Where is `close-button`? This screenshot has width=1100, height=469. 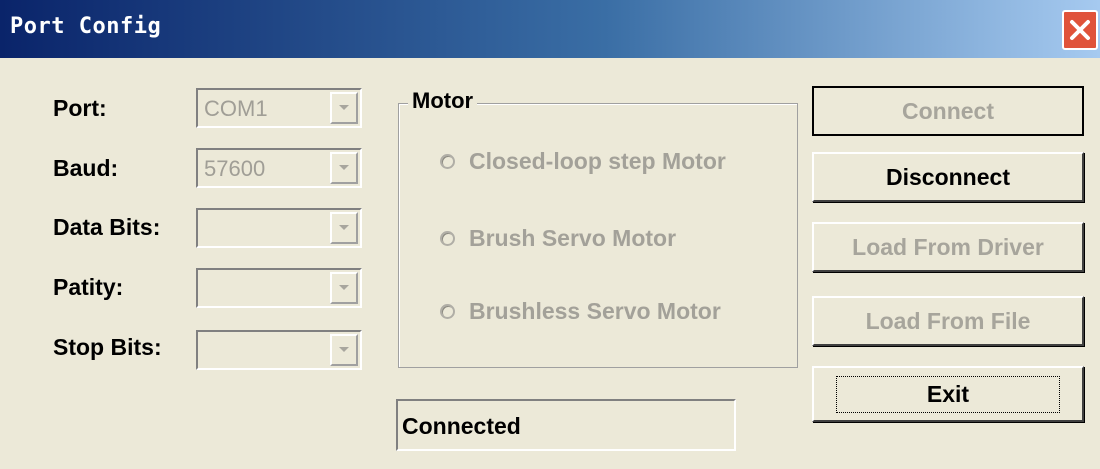
close-button is located at coordinates (1080, 30).